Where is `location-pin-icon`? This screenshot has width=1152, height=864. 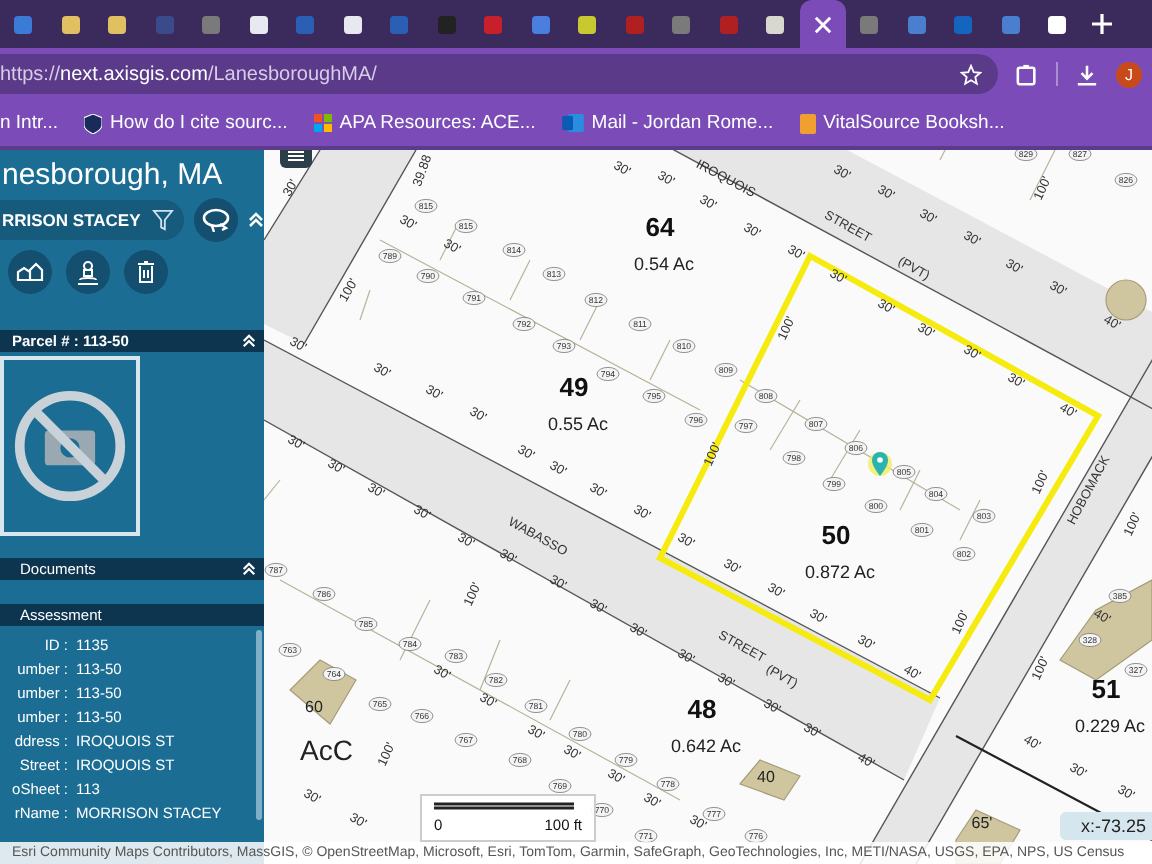 location-pin-icon is located at coordinates (880, 464).